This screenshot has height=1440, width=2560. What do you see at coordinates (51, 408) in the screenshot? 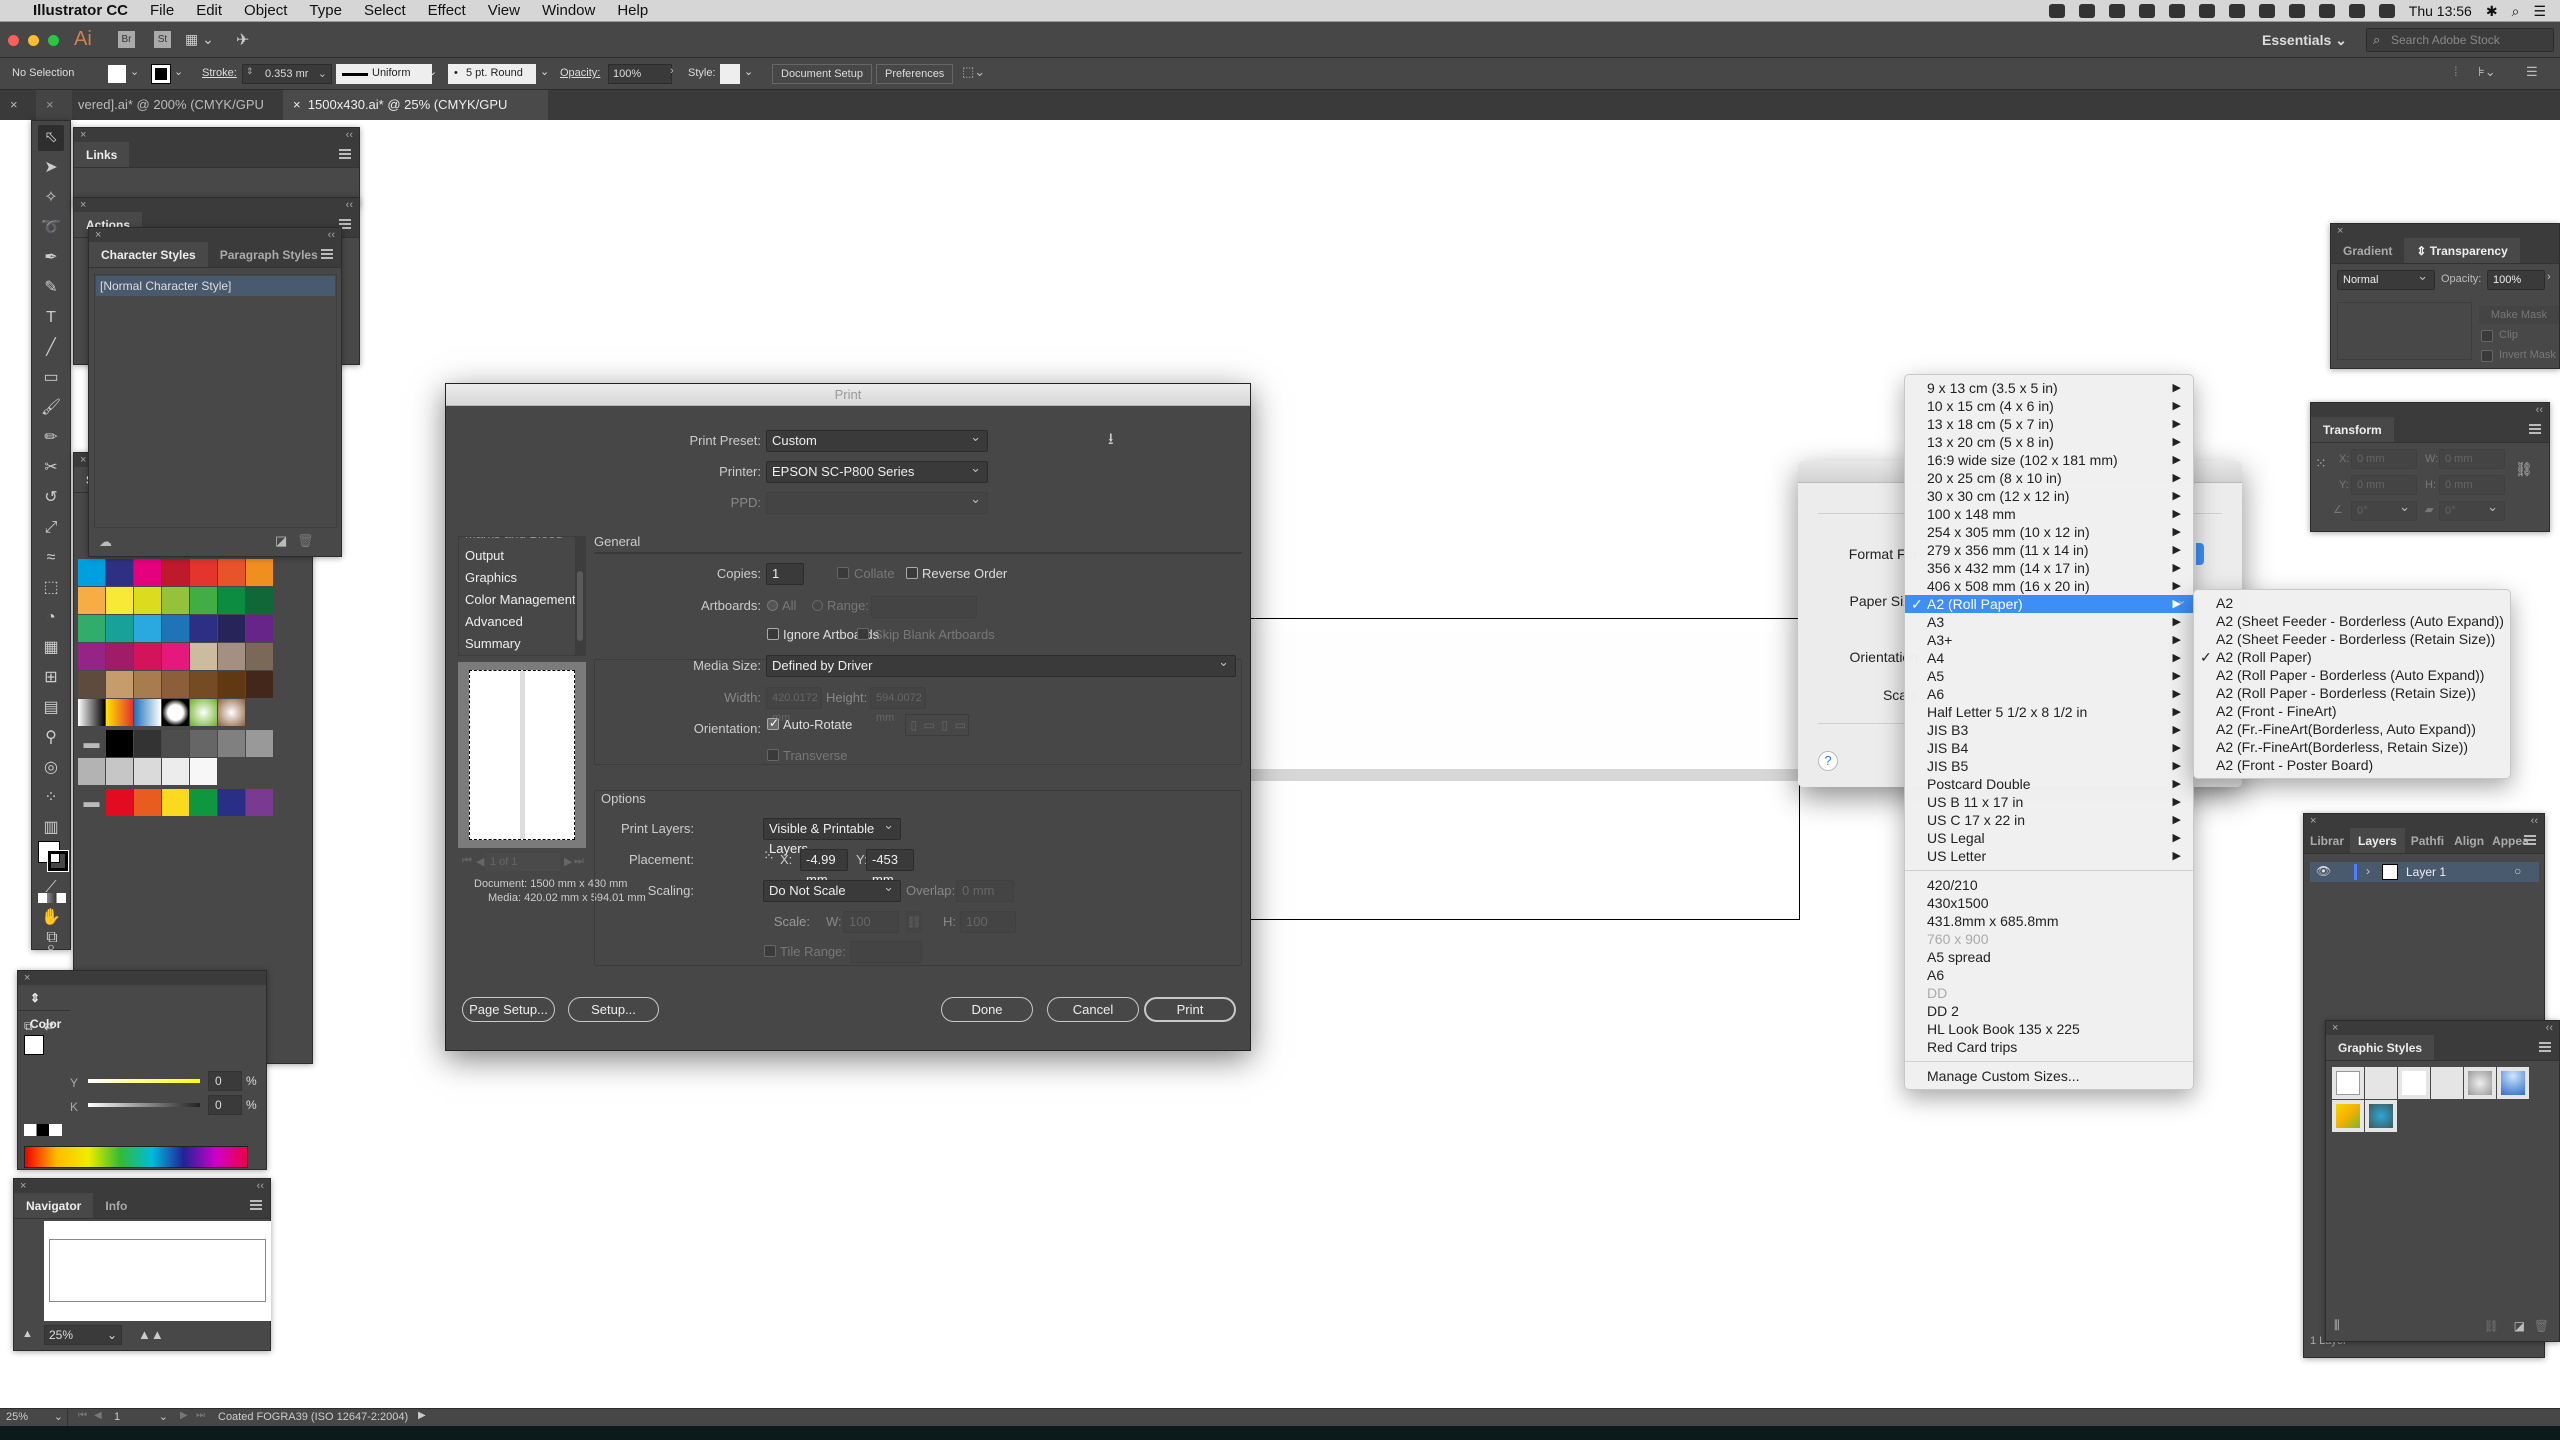
I see `paintbrush-tool-icon: 🖌` at bounding box center [51, 408].